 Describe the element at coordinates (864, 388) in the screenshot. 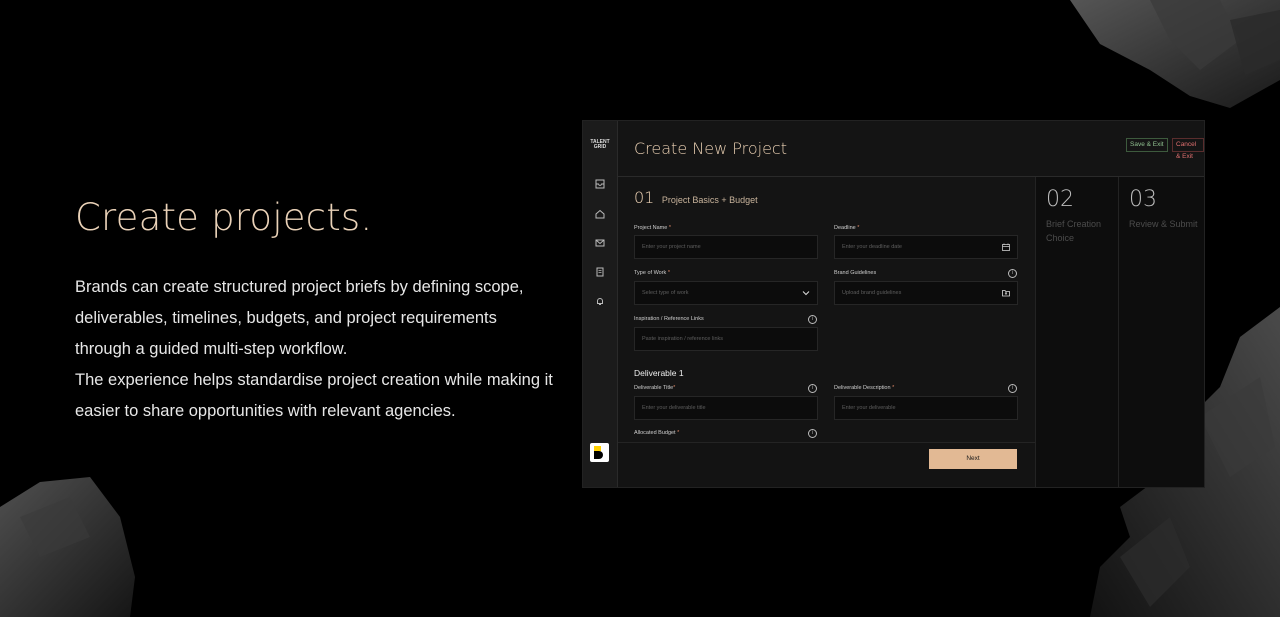

I see `deliverable-description-label: Deliverable Description *` at that location.